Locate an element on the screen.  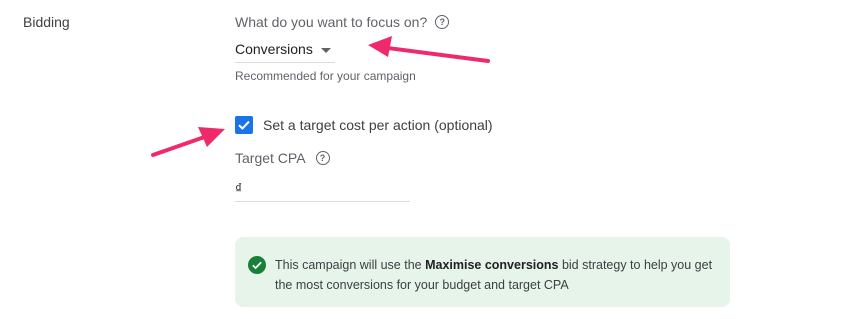
focus-question: What do you want to focus on? ? is located at coordinates (342, 22).